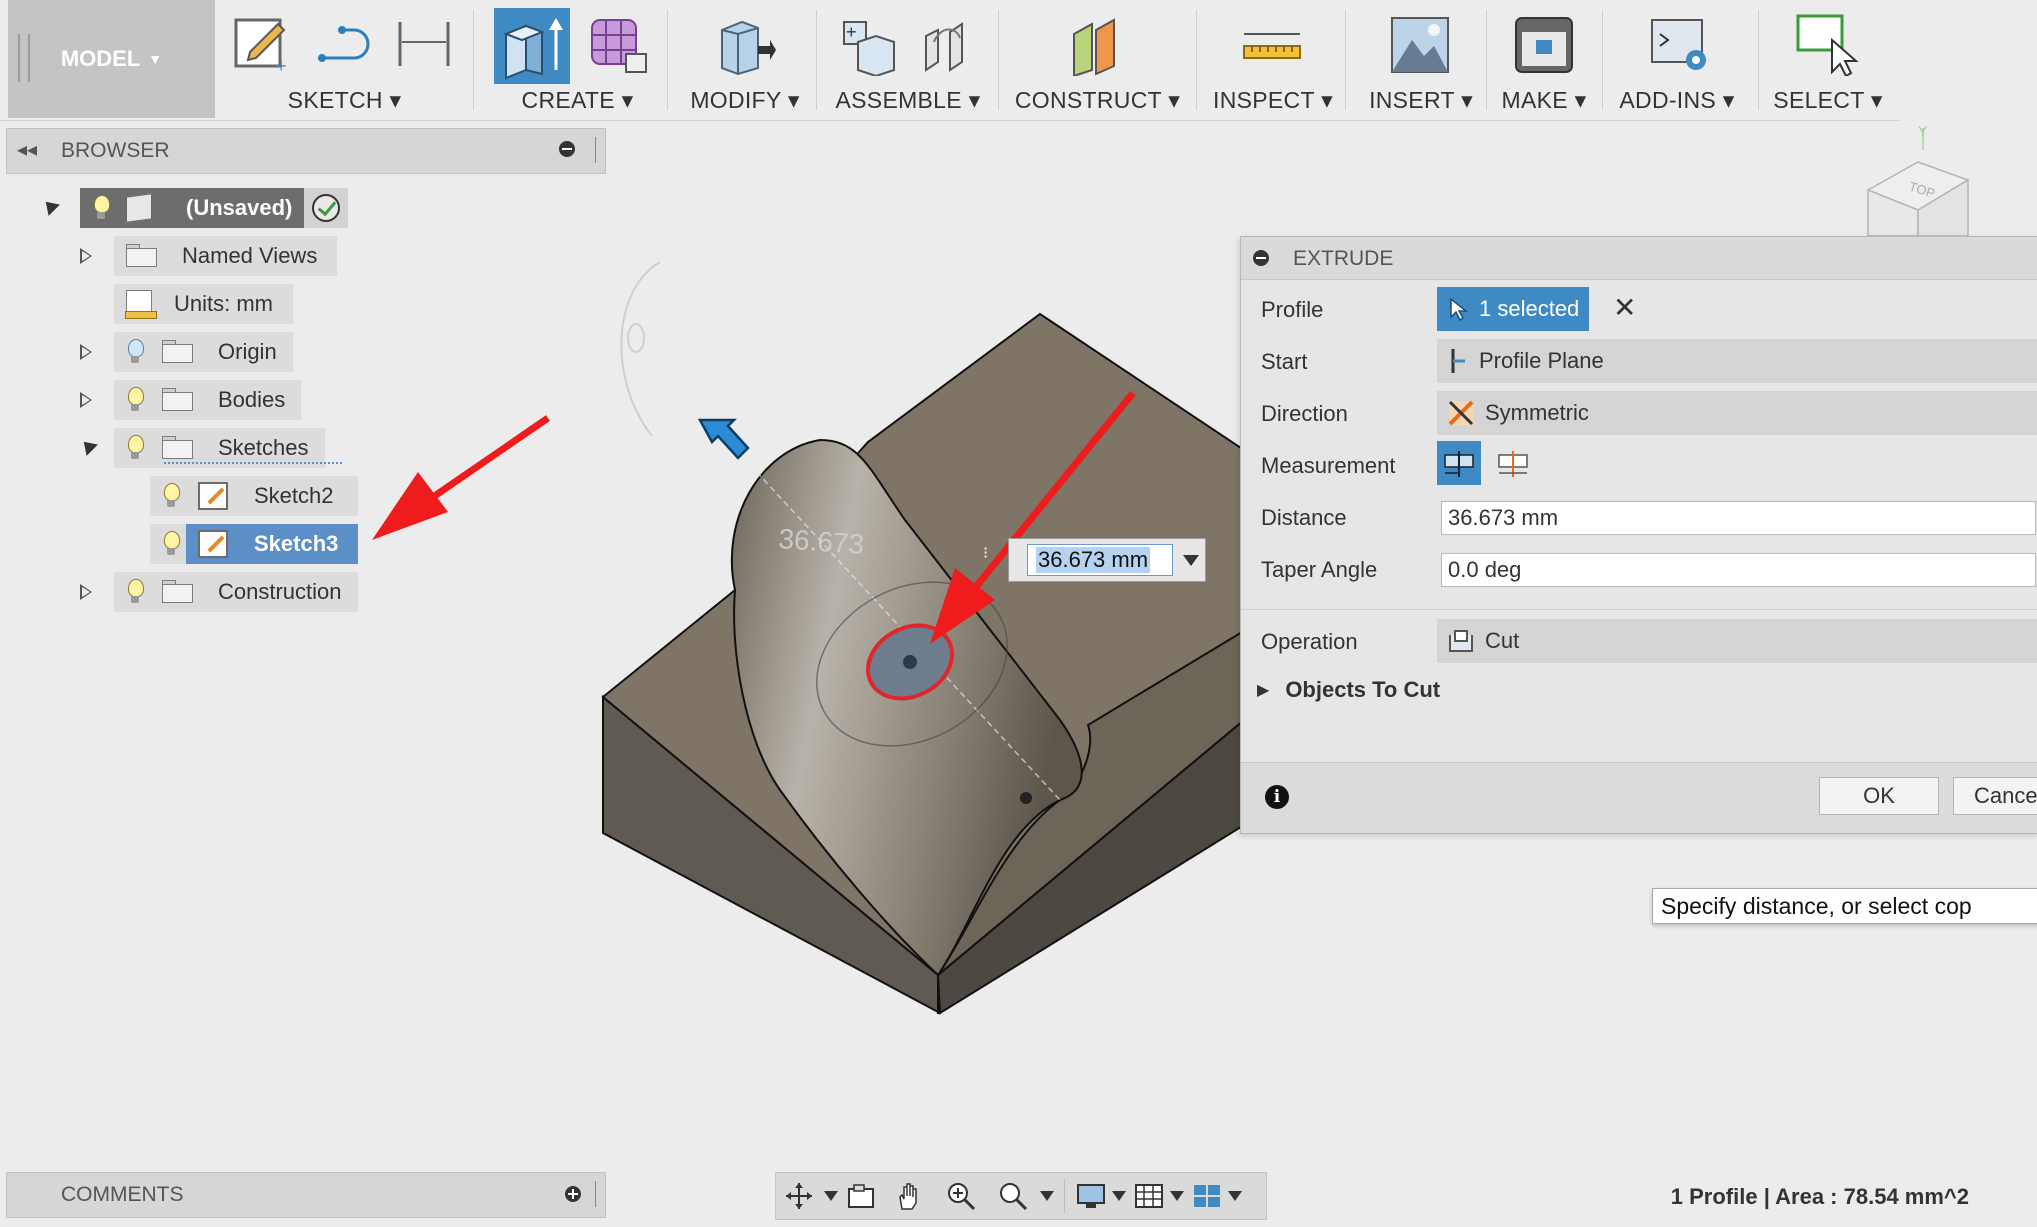  I want to click on ok-button: OK, so click(1879, 796).